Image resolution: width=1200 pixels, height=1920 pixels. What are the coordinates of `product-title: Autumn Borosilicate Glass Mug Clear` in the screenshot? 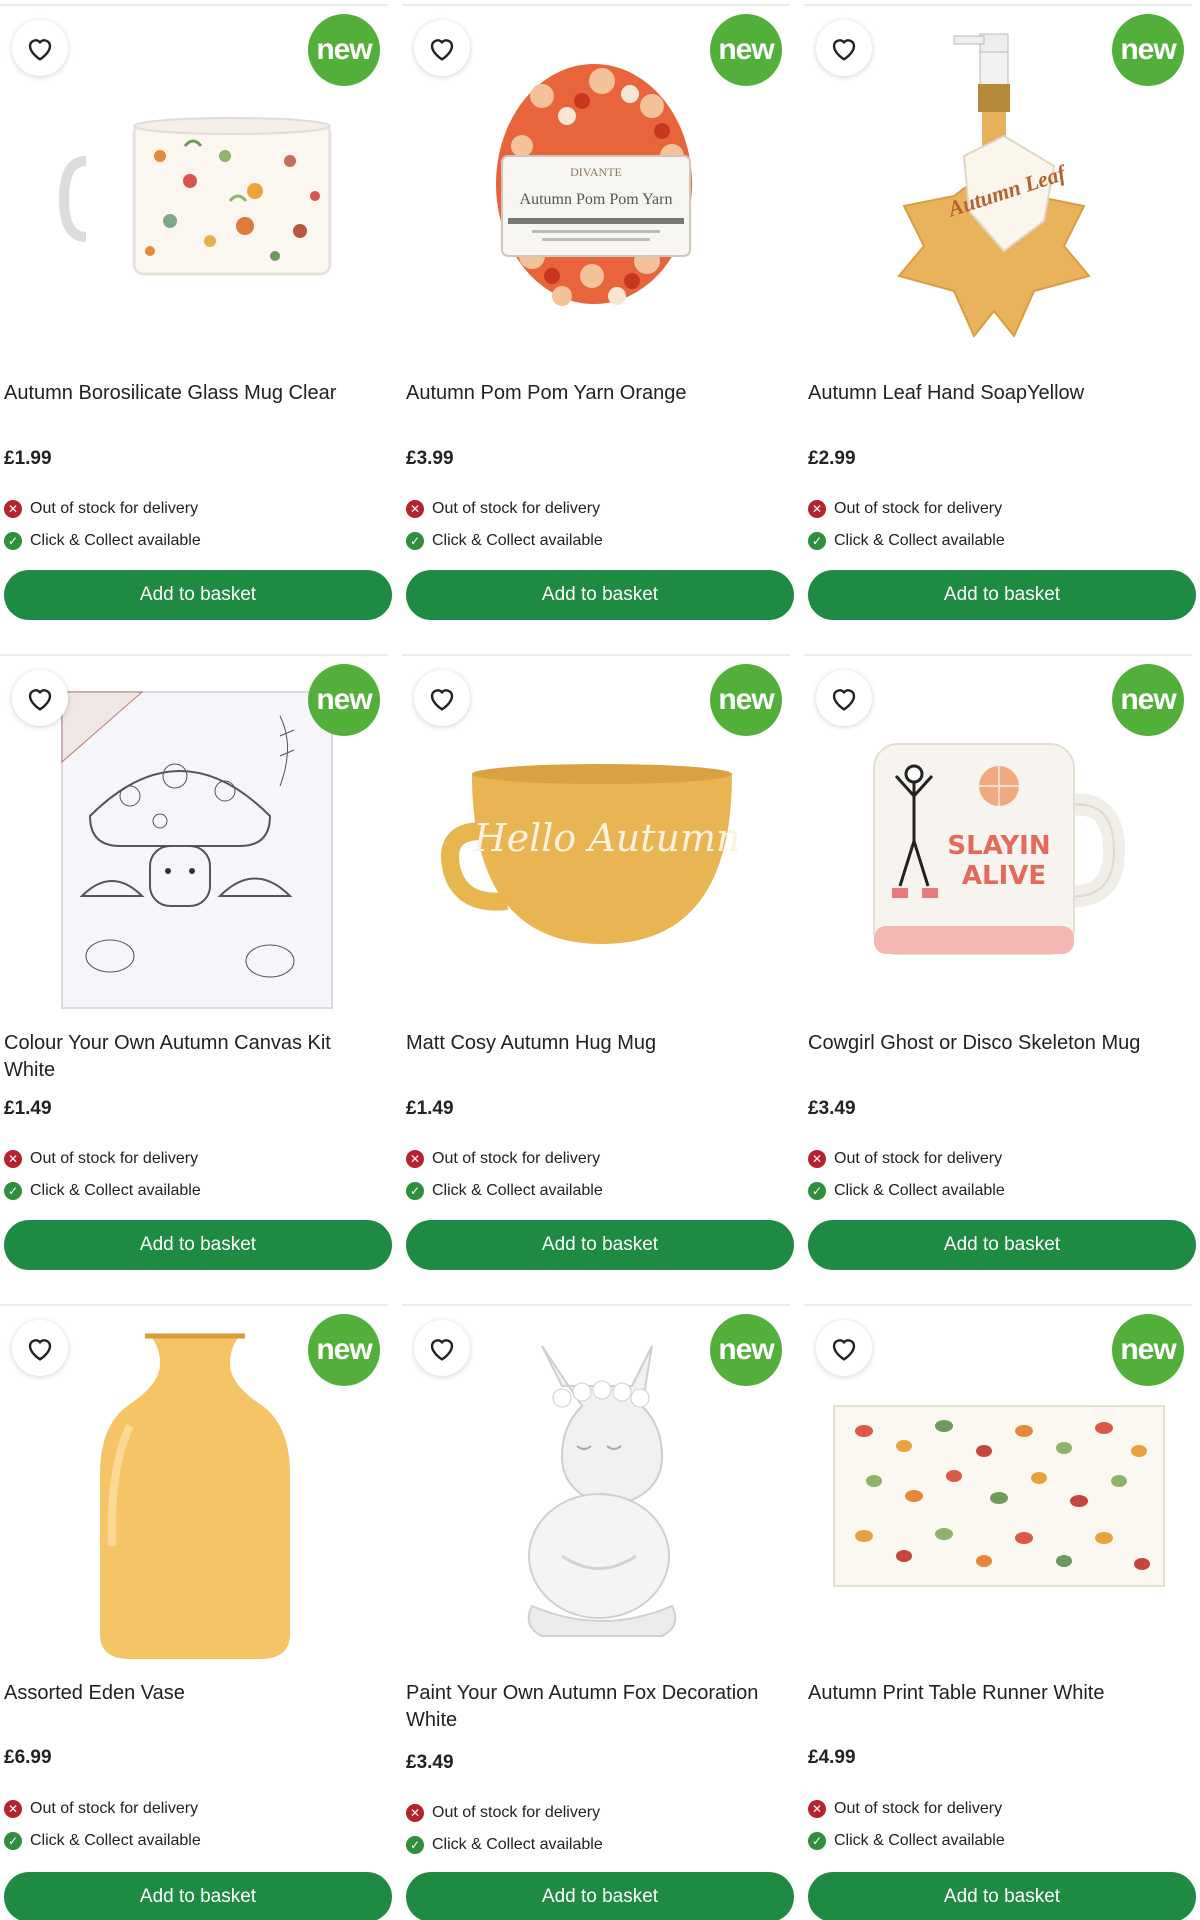 It's located at (194, 393).